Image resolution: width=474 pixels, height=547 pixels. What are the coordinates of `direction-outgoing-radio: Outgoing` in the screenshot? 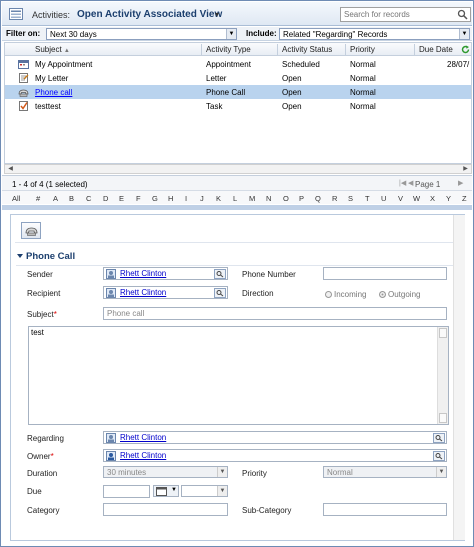 It's located at (399, 294).